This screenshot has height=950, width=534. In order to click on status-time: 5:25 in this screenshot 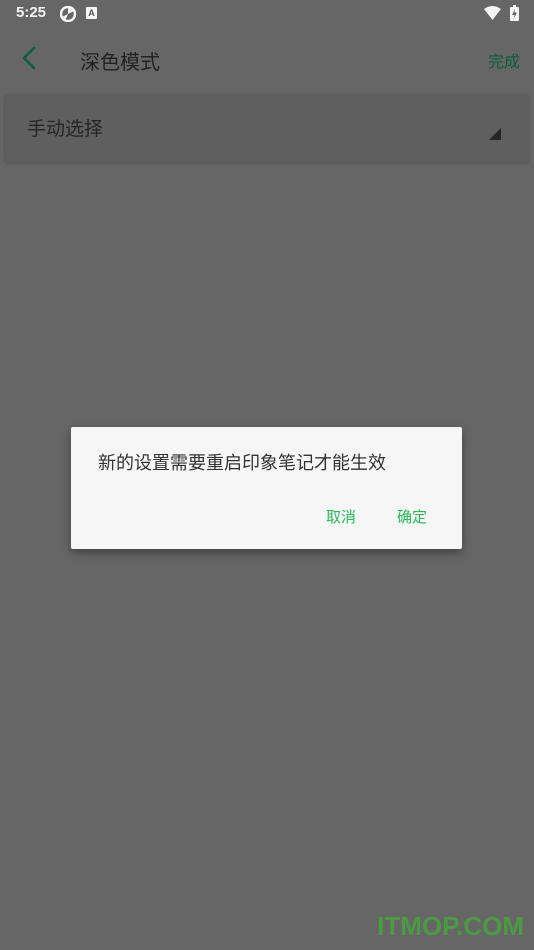, I will do `click(31, 12)`.